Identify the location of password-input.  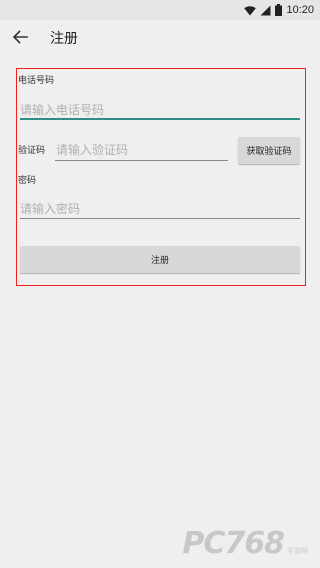
(159, 209).